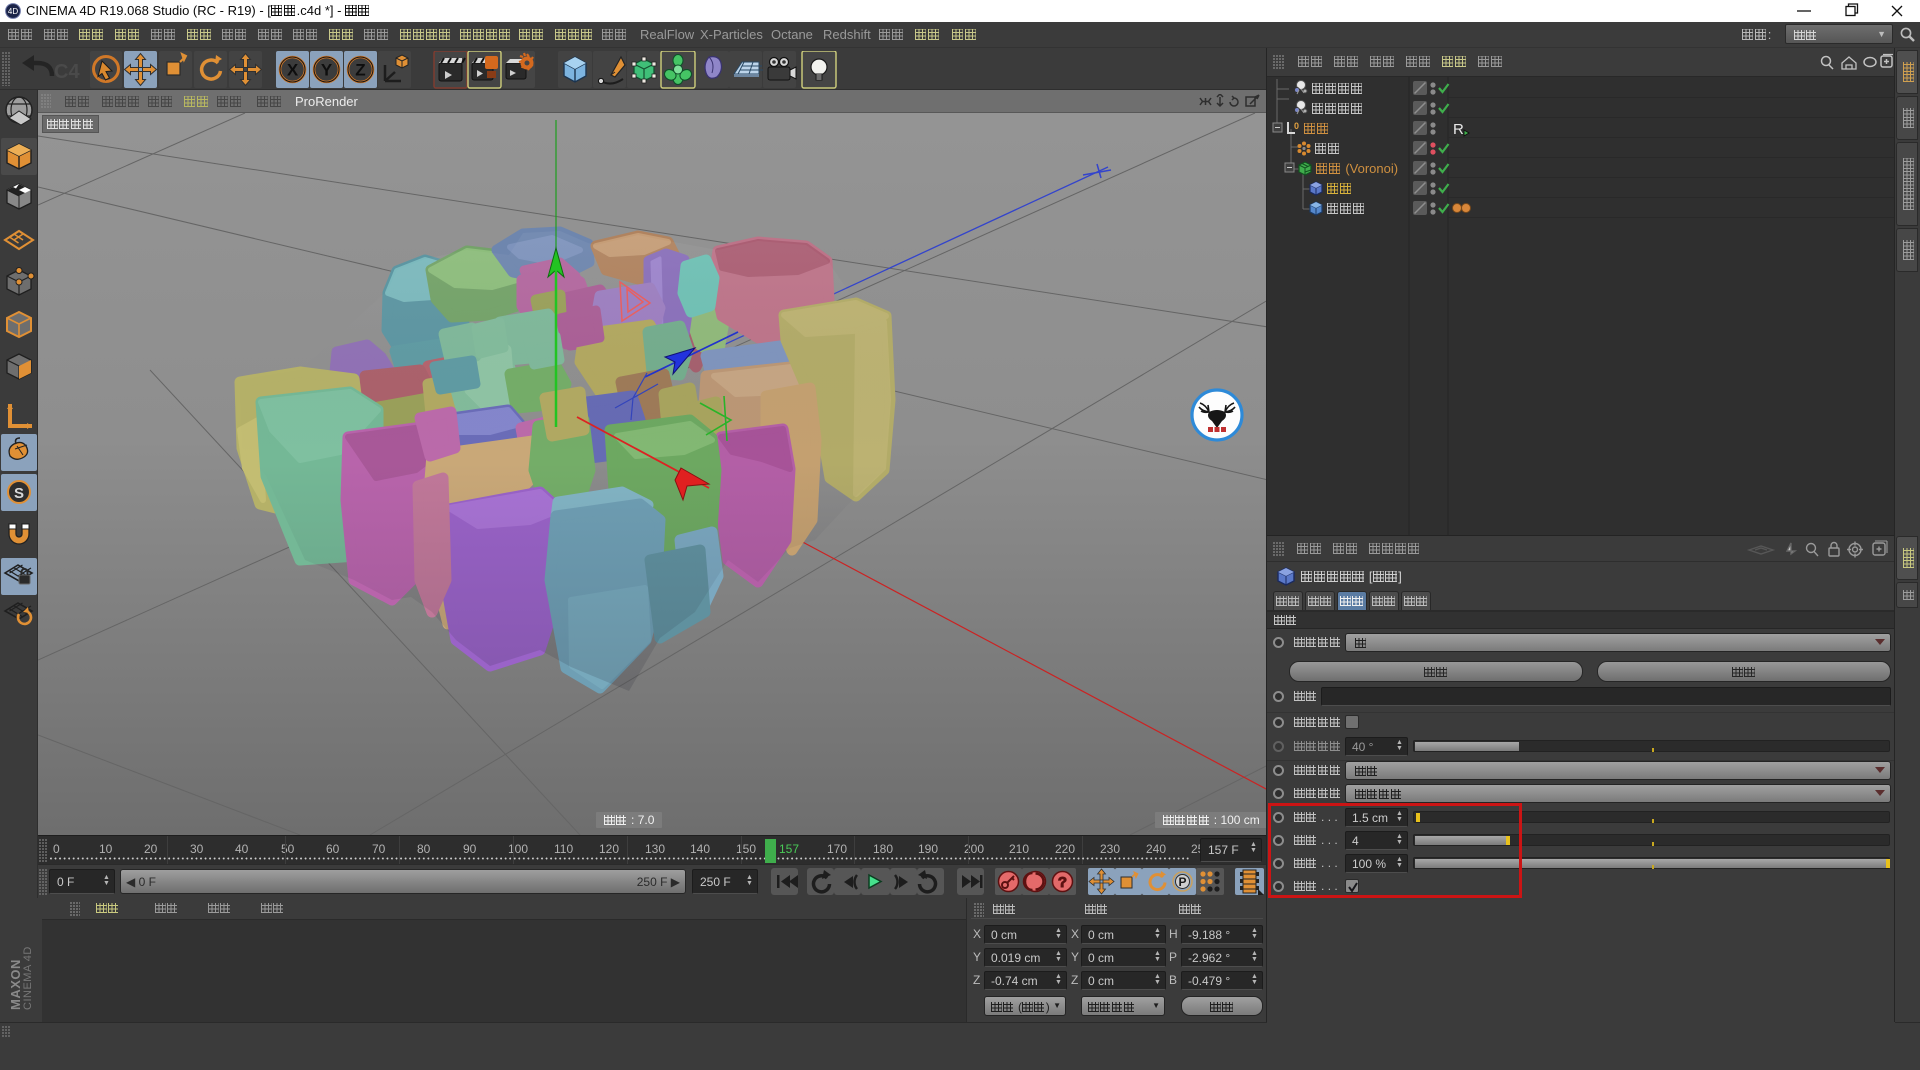 Image resolution: width=1920 pixels, height=1070 pixels. Describe the element at coordinates (327, 70) in the screenshot. I see `svg-text: Y` at that location.